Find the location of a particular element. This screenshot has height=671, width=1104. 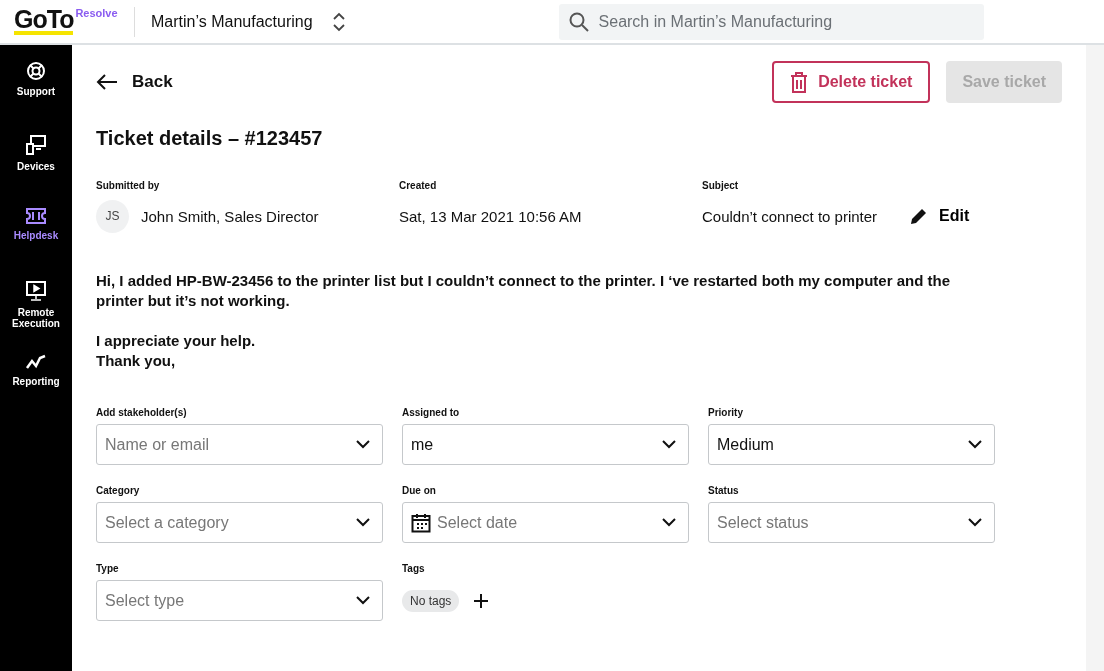

field-label: Category is located at coordinates (118, 490).